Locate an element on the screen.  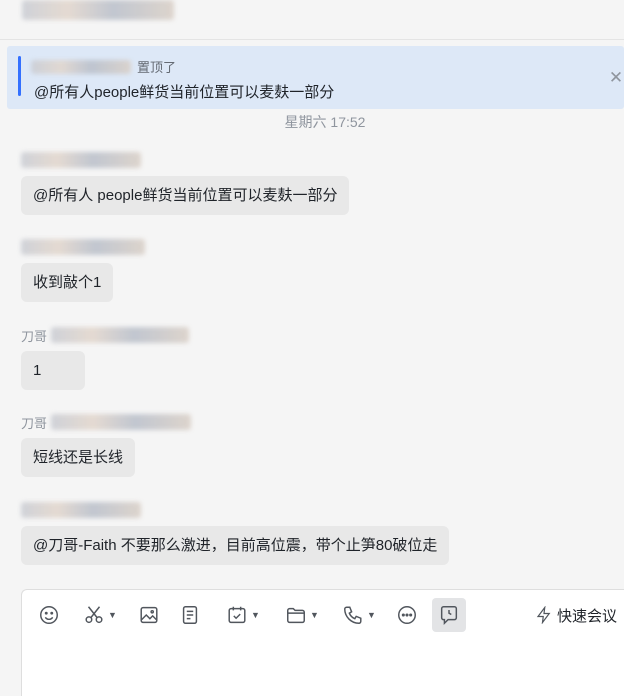
pinned-accent-bar is located at coordinates (19, 76).